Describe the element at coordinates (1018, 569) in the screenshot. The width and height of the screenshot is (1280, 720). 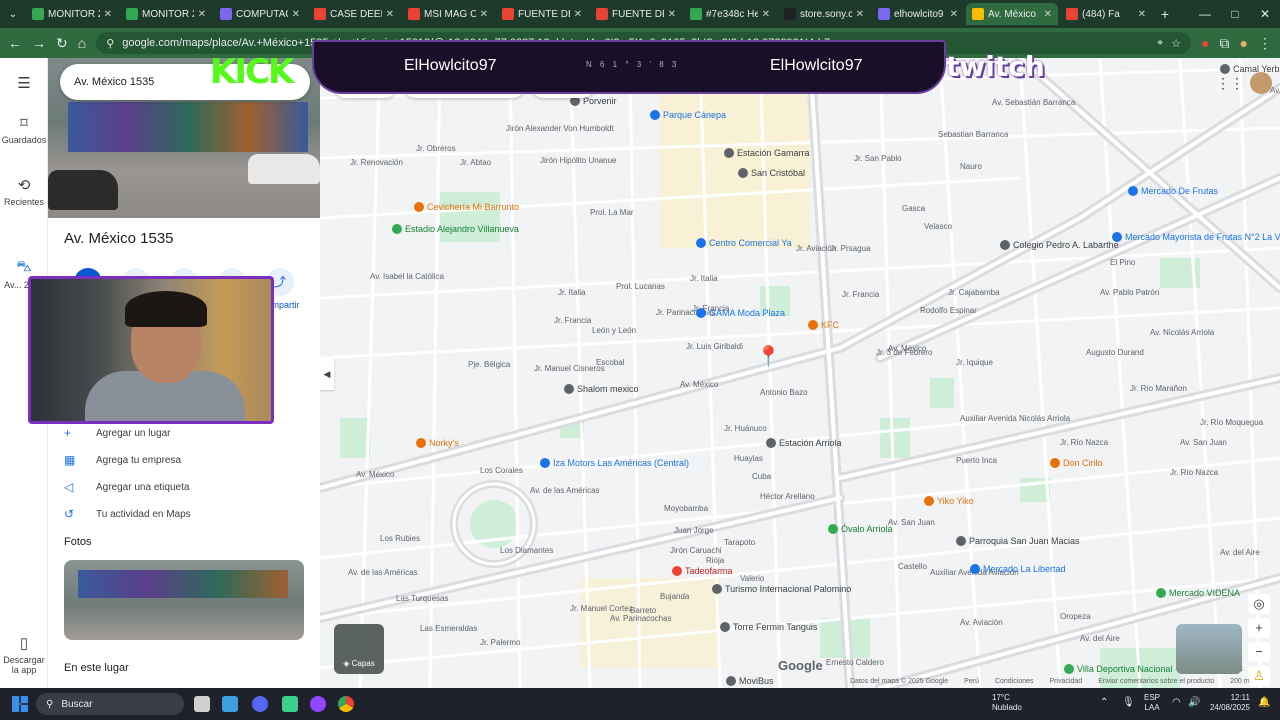
I see `poi-marker: Mercado La Libertad` at that location.